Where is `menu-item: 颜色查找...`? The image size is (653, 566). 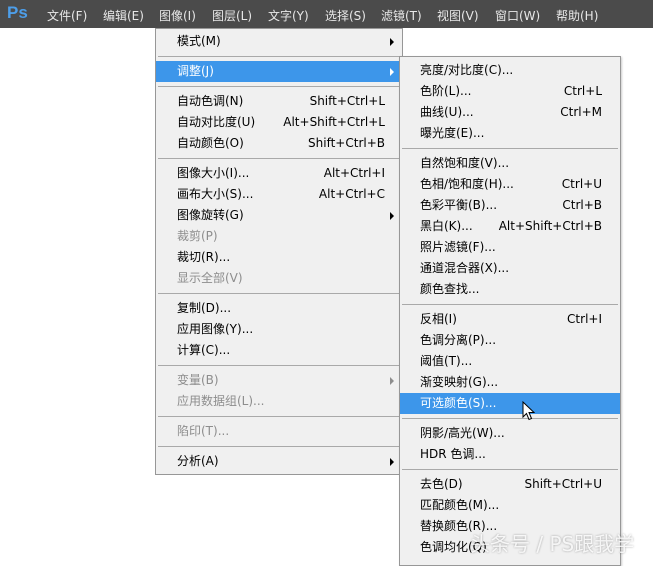
menu-item: 颜色查找... is located at coordinates (510, 289).